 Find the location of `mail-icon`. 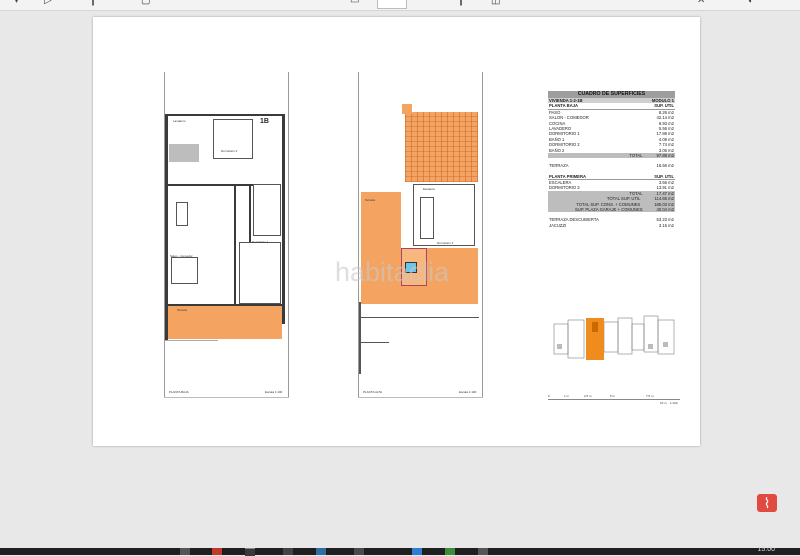

mail-icon is located at coordinates (321, 551).